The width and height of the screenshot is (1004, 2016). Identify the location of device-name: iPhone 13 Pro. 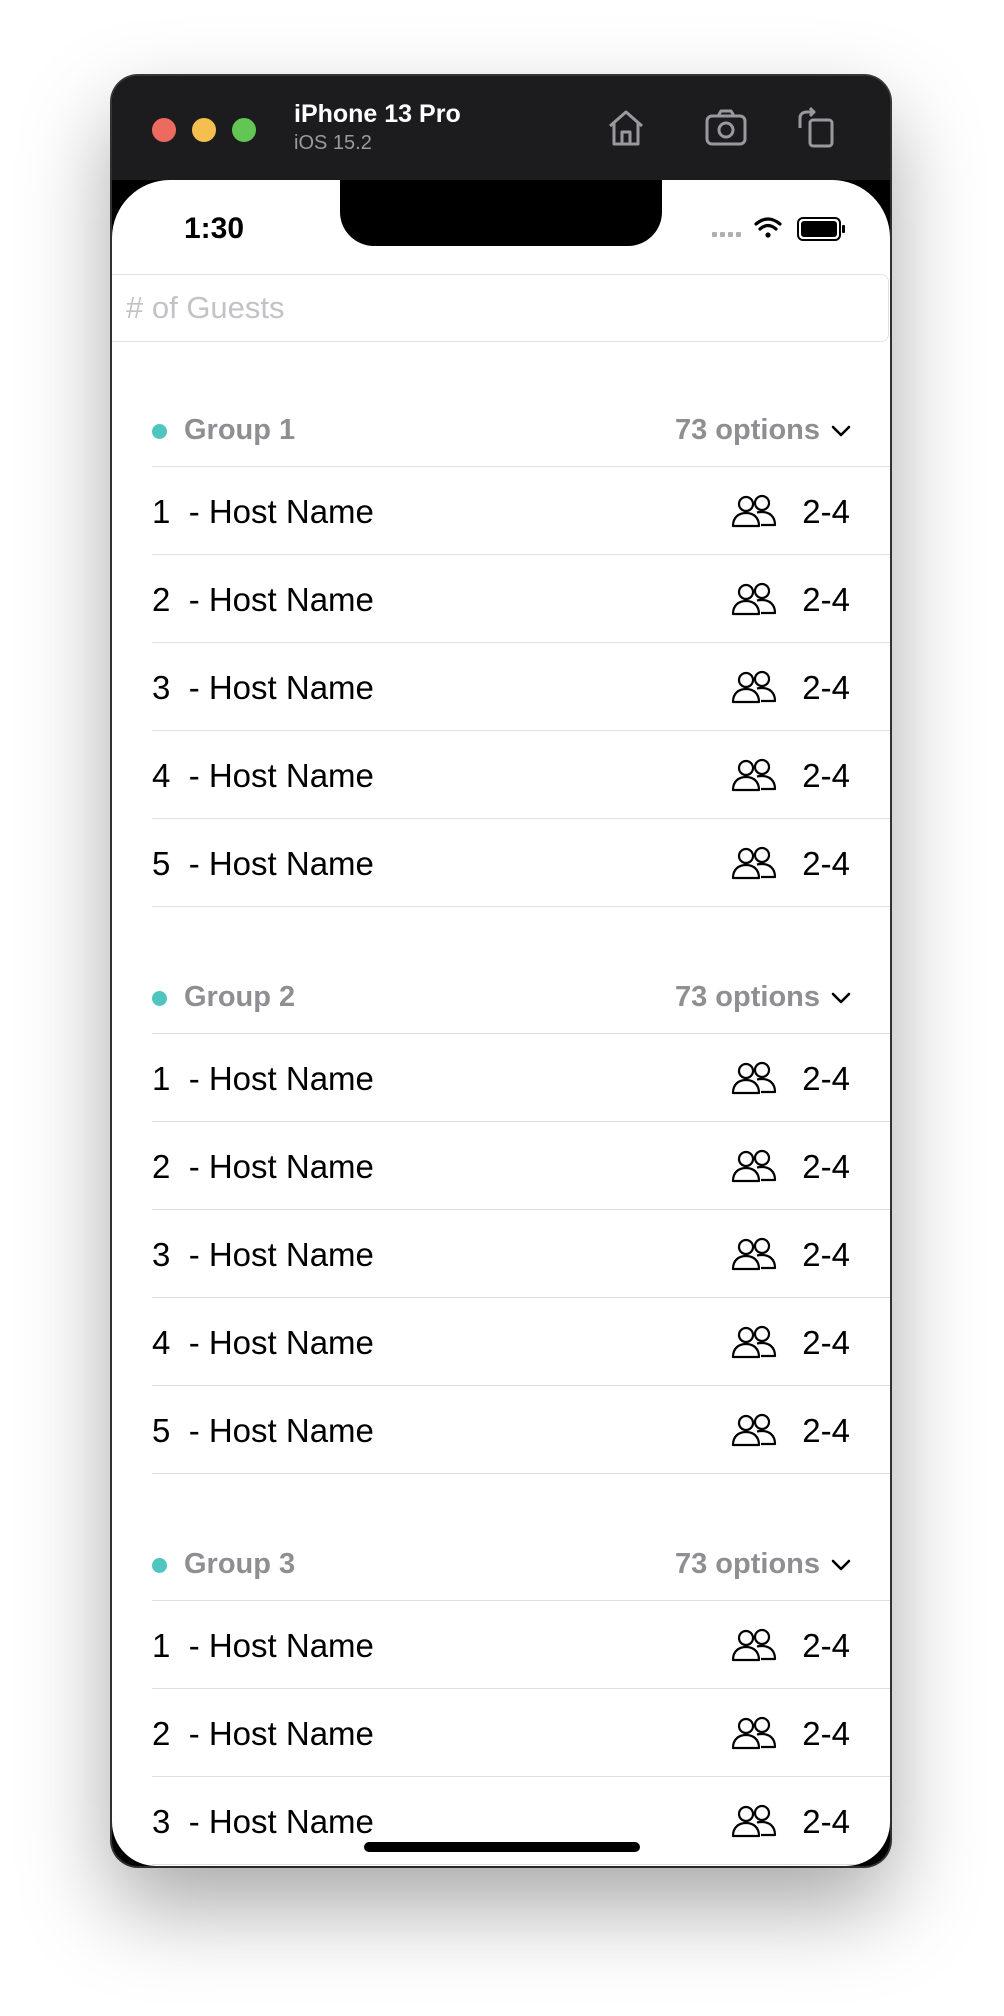
(377, 114).